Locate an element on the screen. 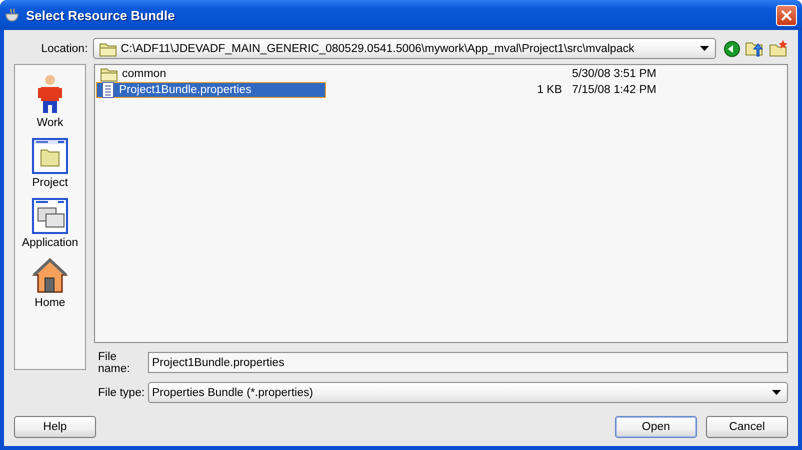 The width and height of the screenshot is (802, 450). location-dropdown: C:\ADF11\JDEVADF_MAIN_GENERIC_080529.0541.5006\mywork\App_mval\Project1\src\mvalpack is located at coordinates (404, 48).